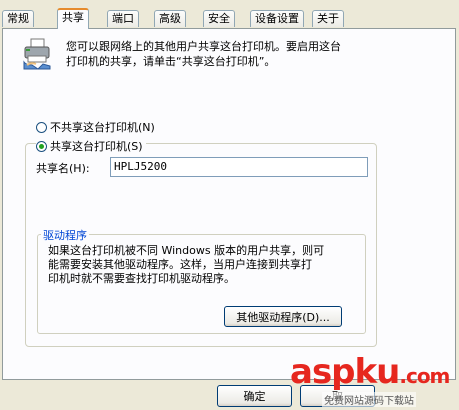 The height and width of the screenshot is (410, 459). I want to click on tab-ports: 端口, so click(123, 18).